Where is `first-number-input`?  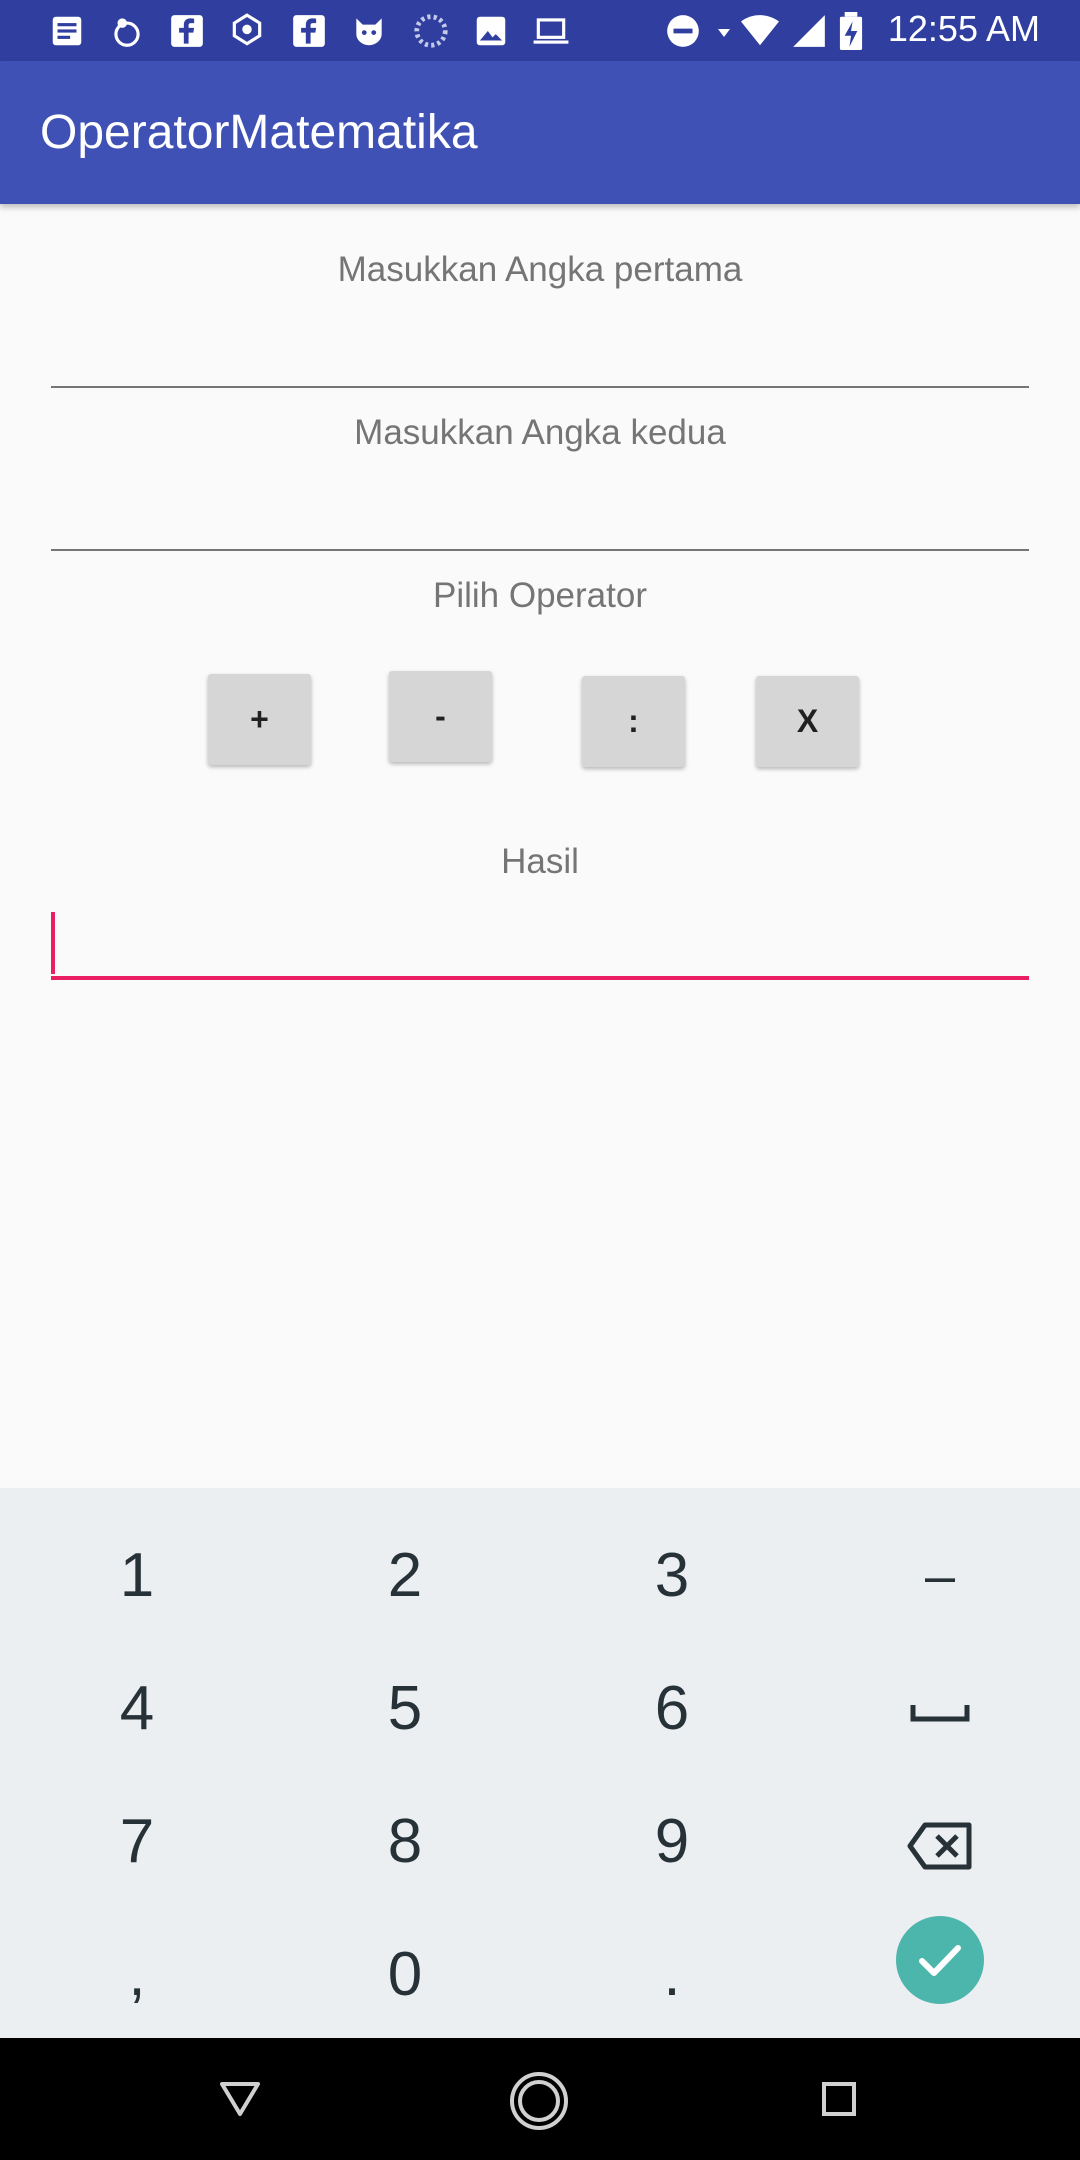 first-number-input is located at coordinates (540, 353).